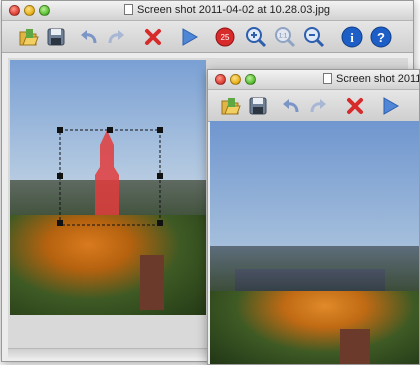  I want to click on badge-text: 25, so click(225, 37).